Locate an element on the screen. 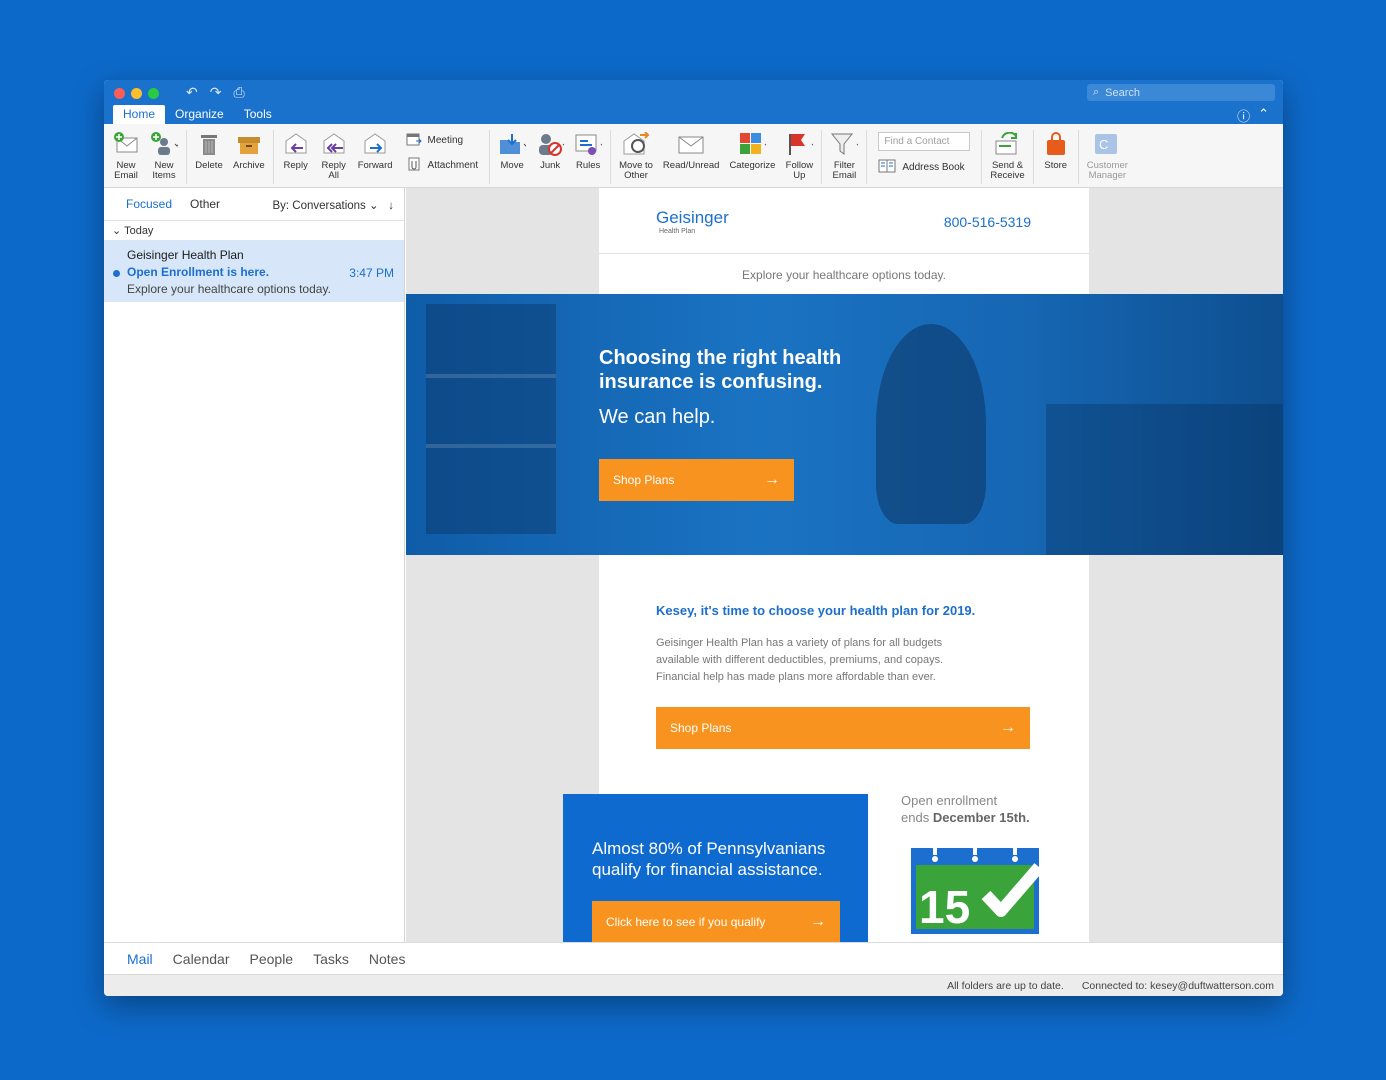 Image resolution: width=1386 pixels, height=1080 pixels. arrow-right-icon: → is located at coordinates (1008, 727).